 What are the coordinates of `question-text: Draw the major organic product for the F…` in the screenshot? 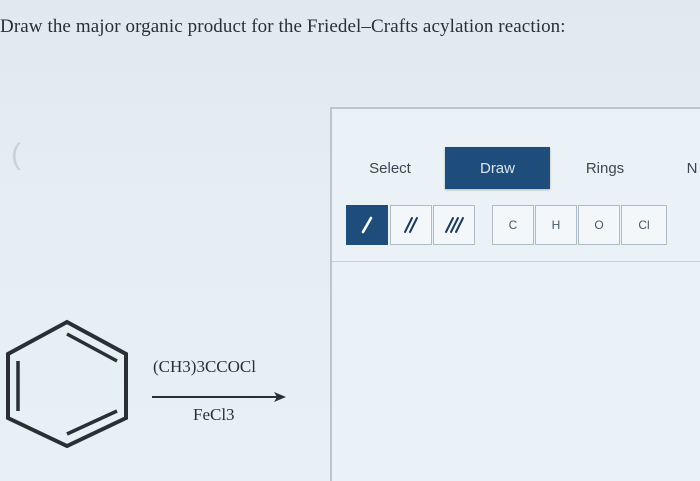 It's located at (283, 26).